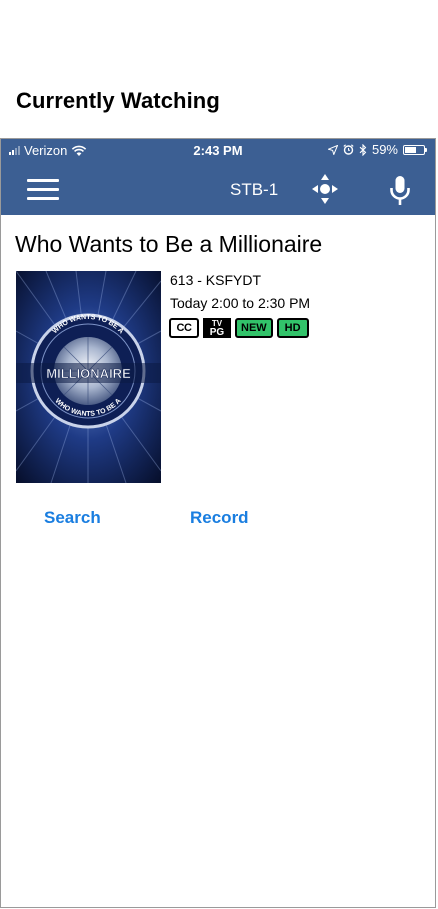  I want to click on program-badges: CC TV PG NEW HD, so click(239, 328).